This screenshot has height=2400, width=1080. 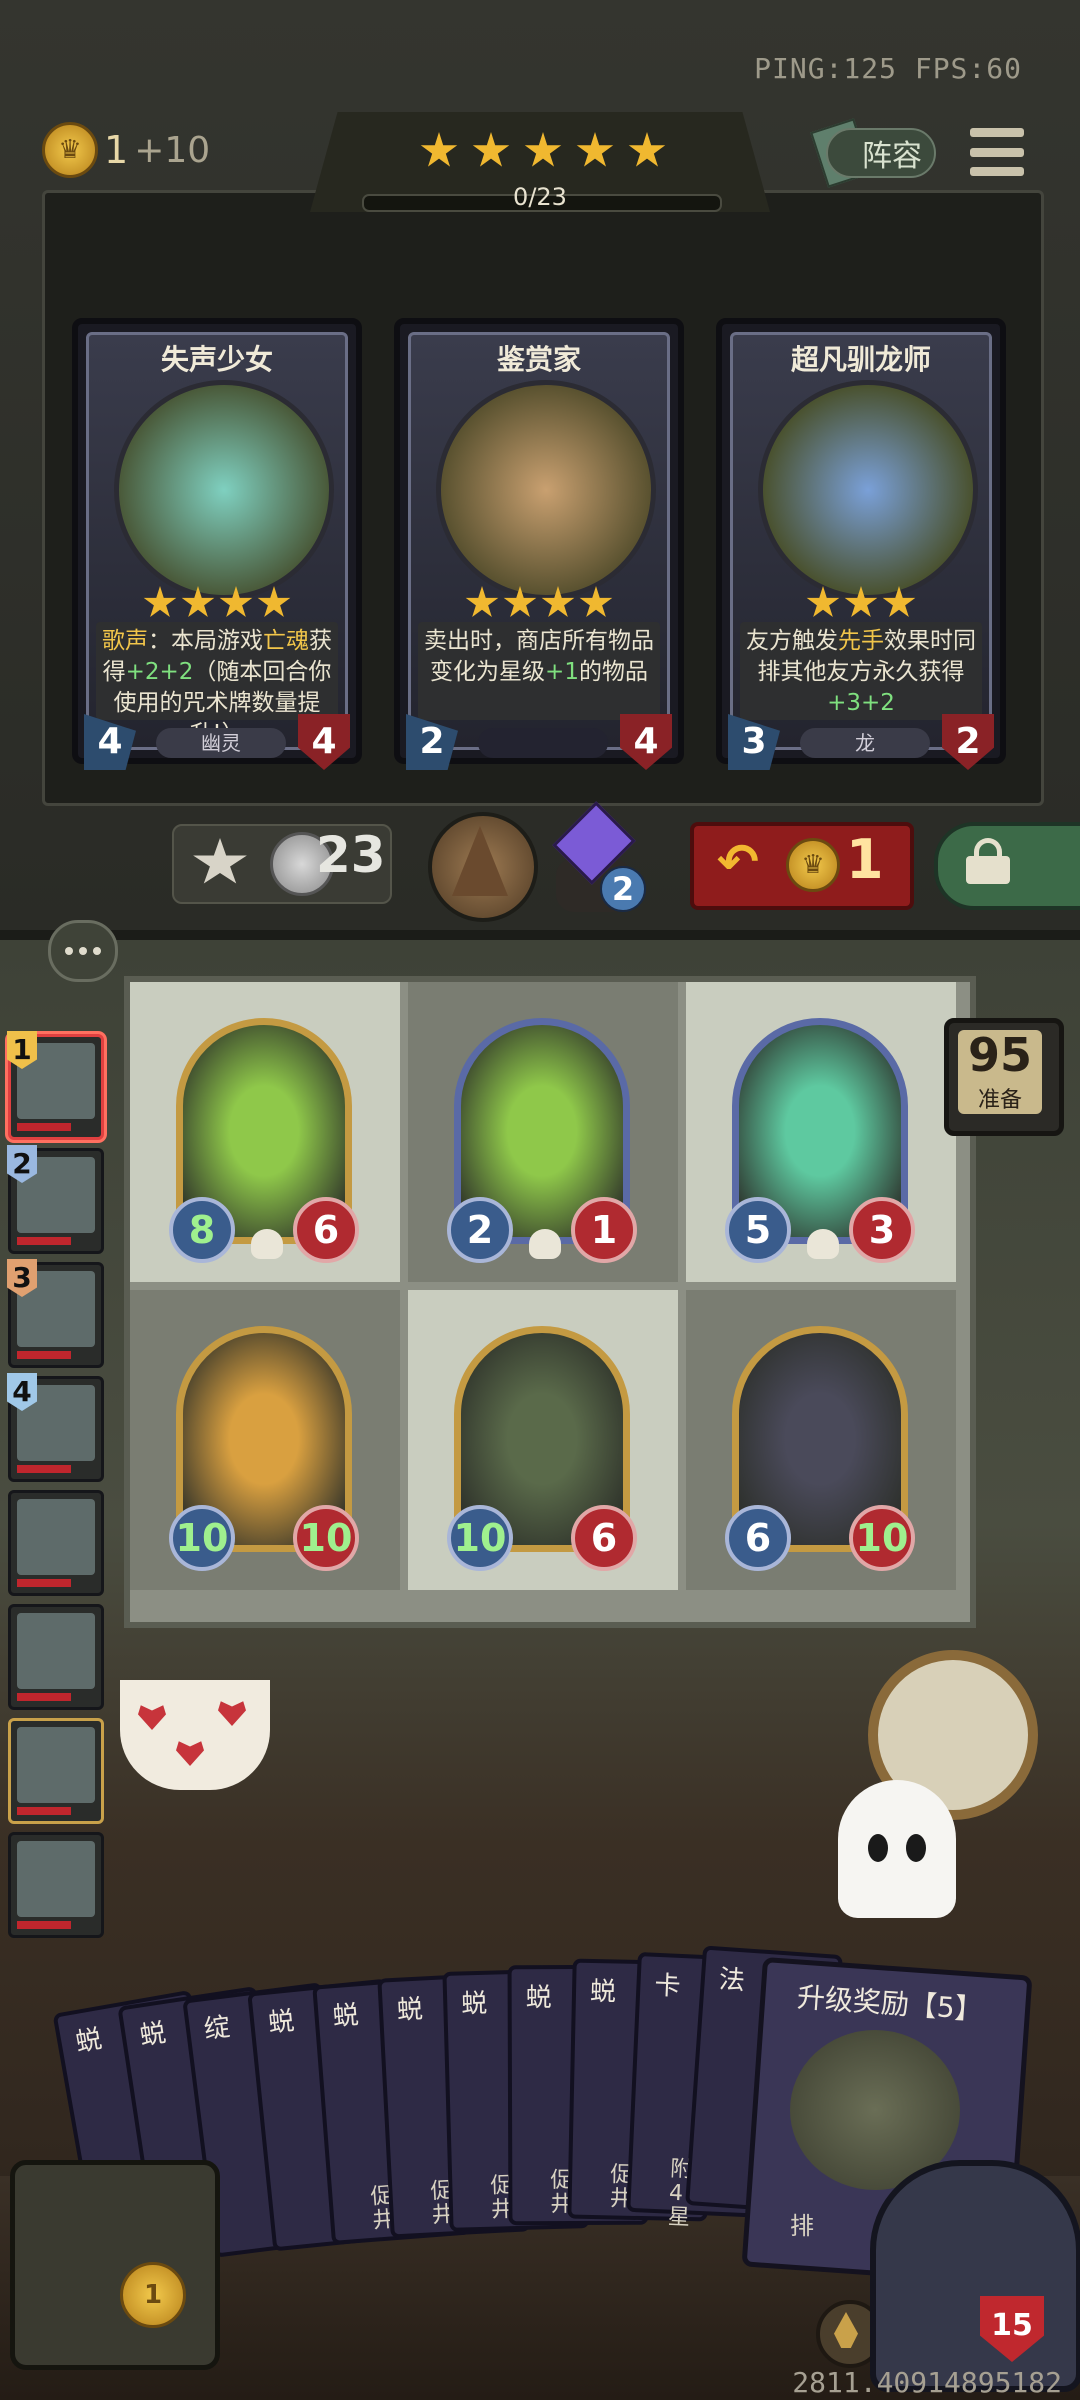 What do you see at coordinates (159, 672) in the screenshot?
I see `desc-segment: +2+2` at bounding box center [159, 672].